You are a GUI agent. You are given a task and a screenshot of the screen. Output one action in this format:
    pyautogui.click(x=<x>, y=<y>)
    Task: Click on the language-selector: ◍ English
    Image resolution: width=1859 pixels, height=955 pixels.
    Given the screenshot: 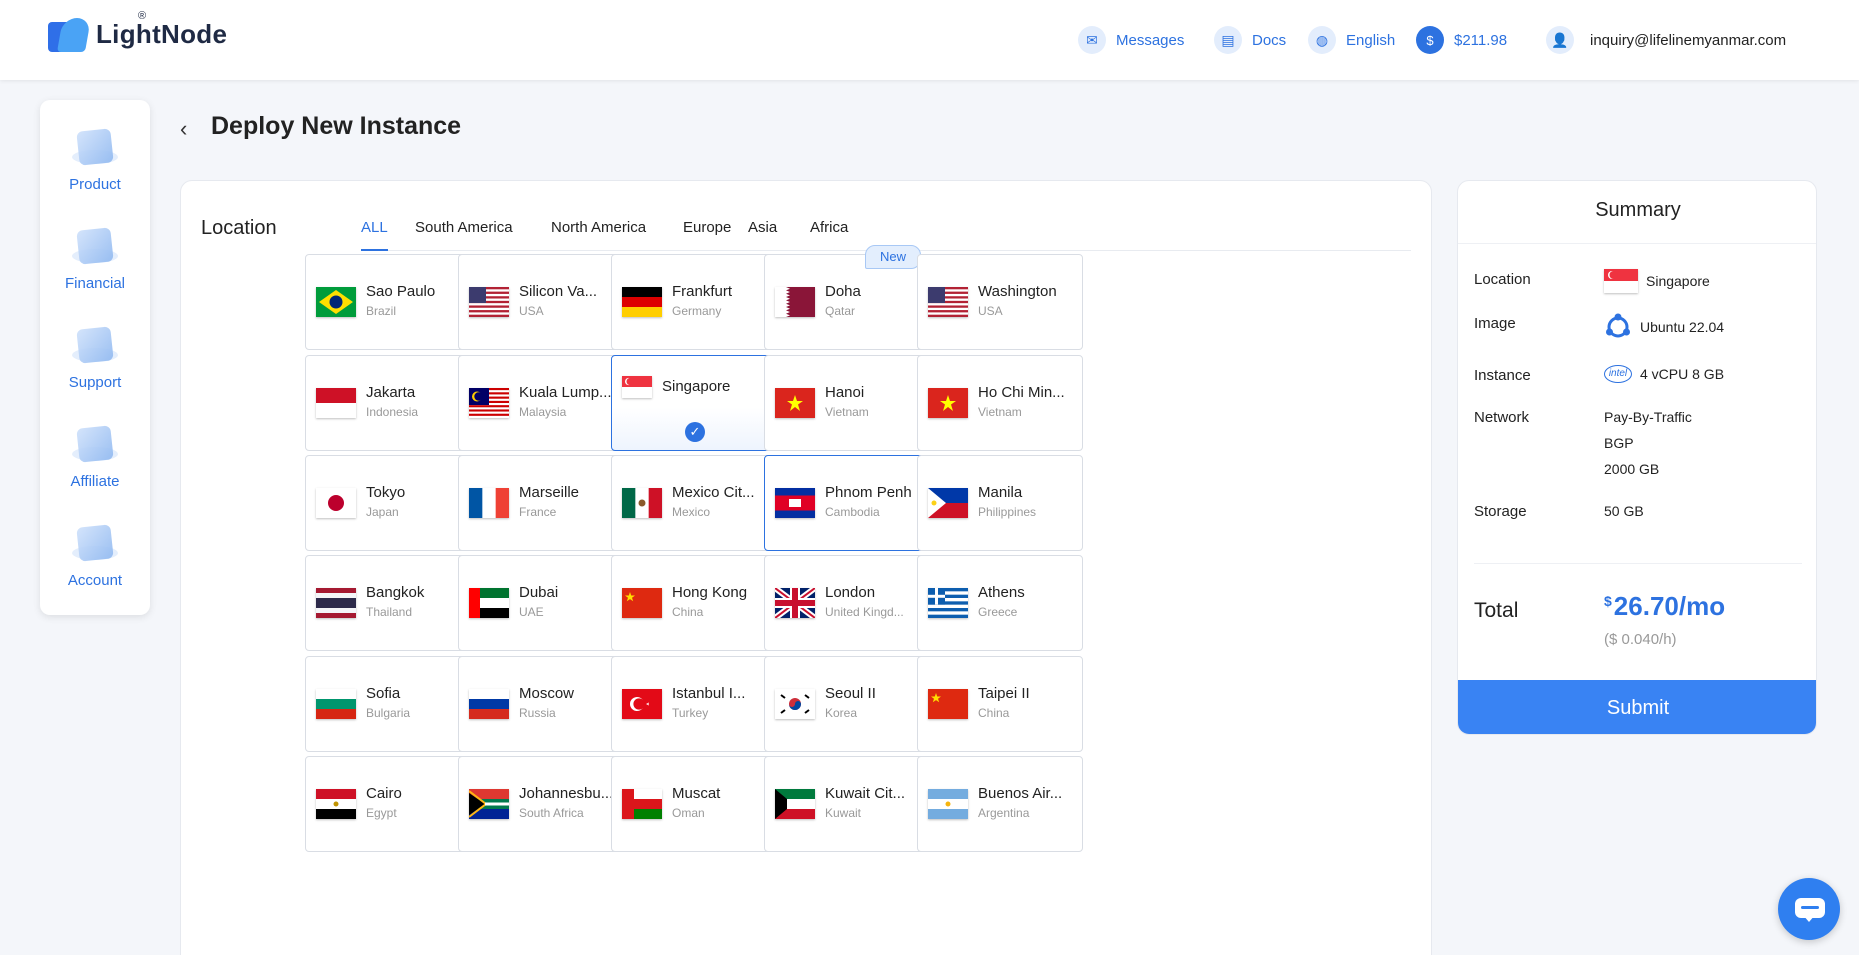 What is the action you would take?
    pyautogui.click(x=1351, y=40)
    